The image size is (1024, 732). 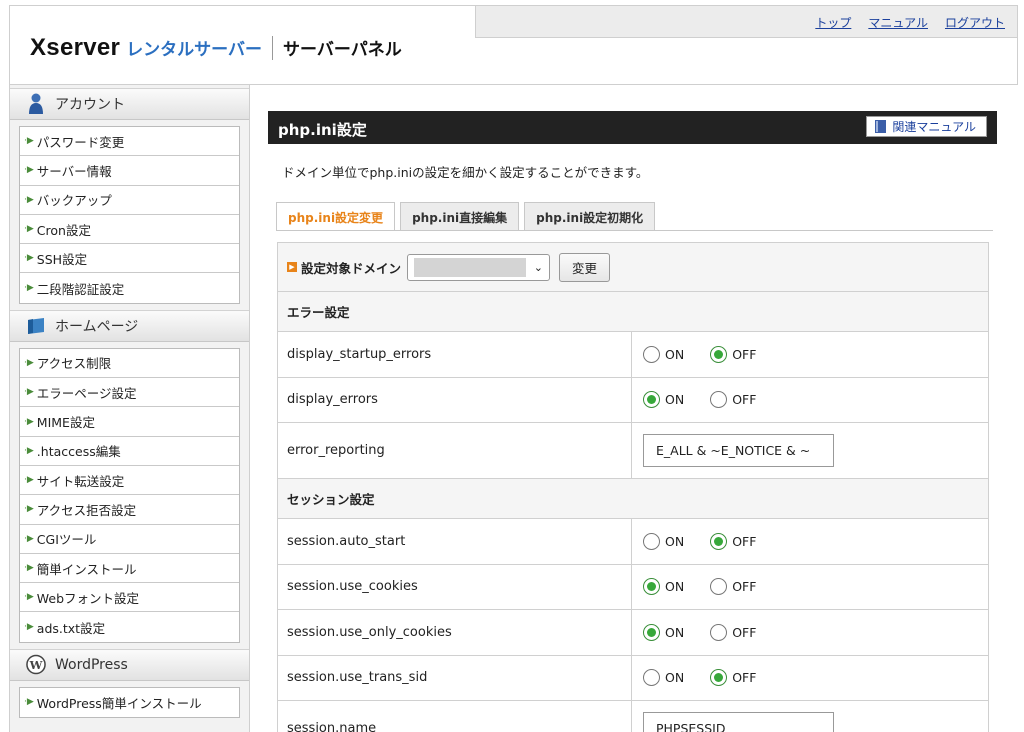 What do you see at coordinates (129, 481) in the screenshot?
I see `sidebar-item: ·▶ サイト転送設定` at bounding box center [129, 481].